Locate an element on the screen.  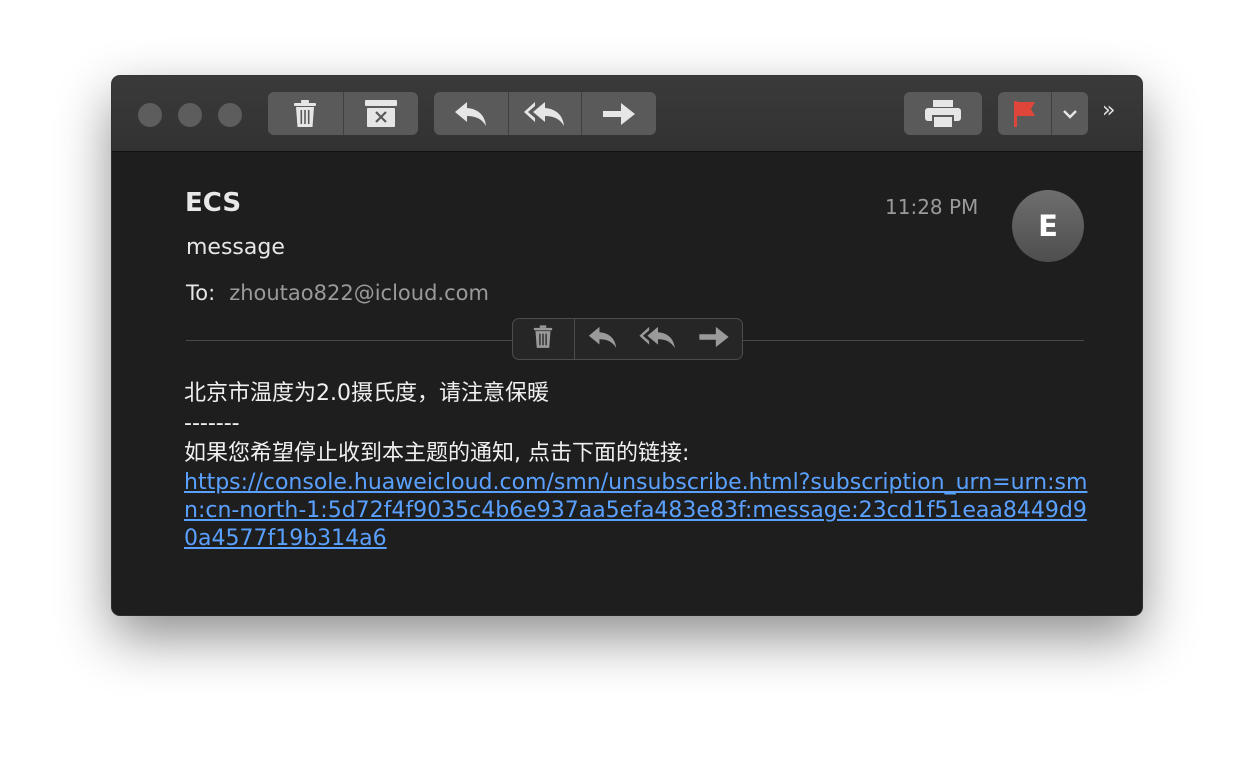
delete-button is located at coordinates (306, 113).